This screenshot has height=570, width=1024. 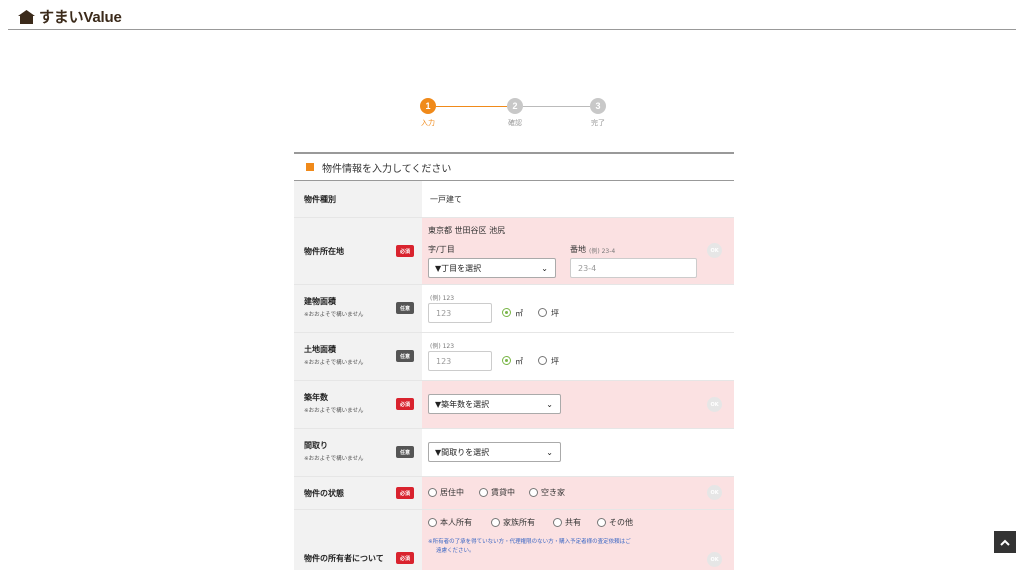 What do you see at coordinates (578, 356) in the screenshot?
I see `value-cell: (例) 123 123 ㎡ 坪` at bounding box center [578, 356].